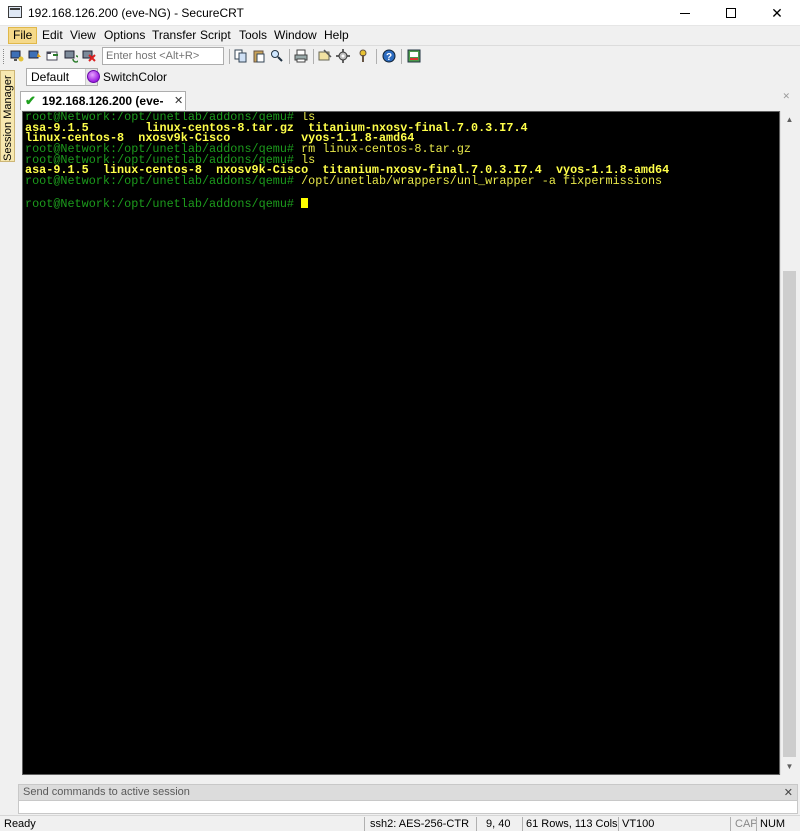  What do you see at coordinates (136, 13) in the screenshot?
I see `window-title: 192.168.126.200 (eve-NG) - SecureCRT` at bounding box center [136, 13].